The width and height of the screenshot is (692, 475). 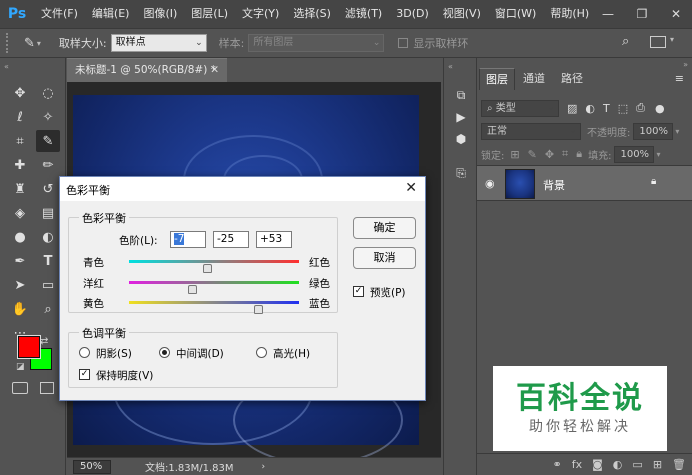 I want to click on close-window-button: ✕, so click(x=676, y=14).